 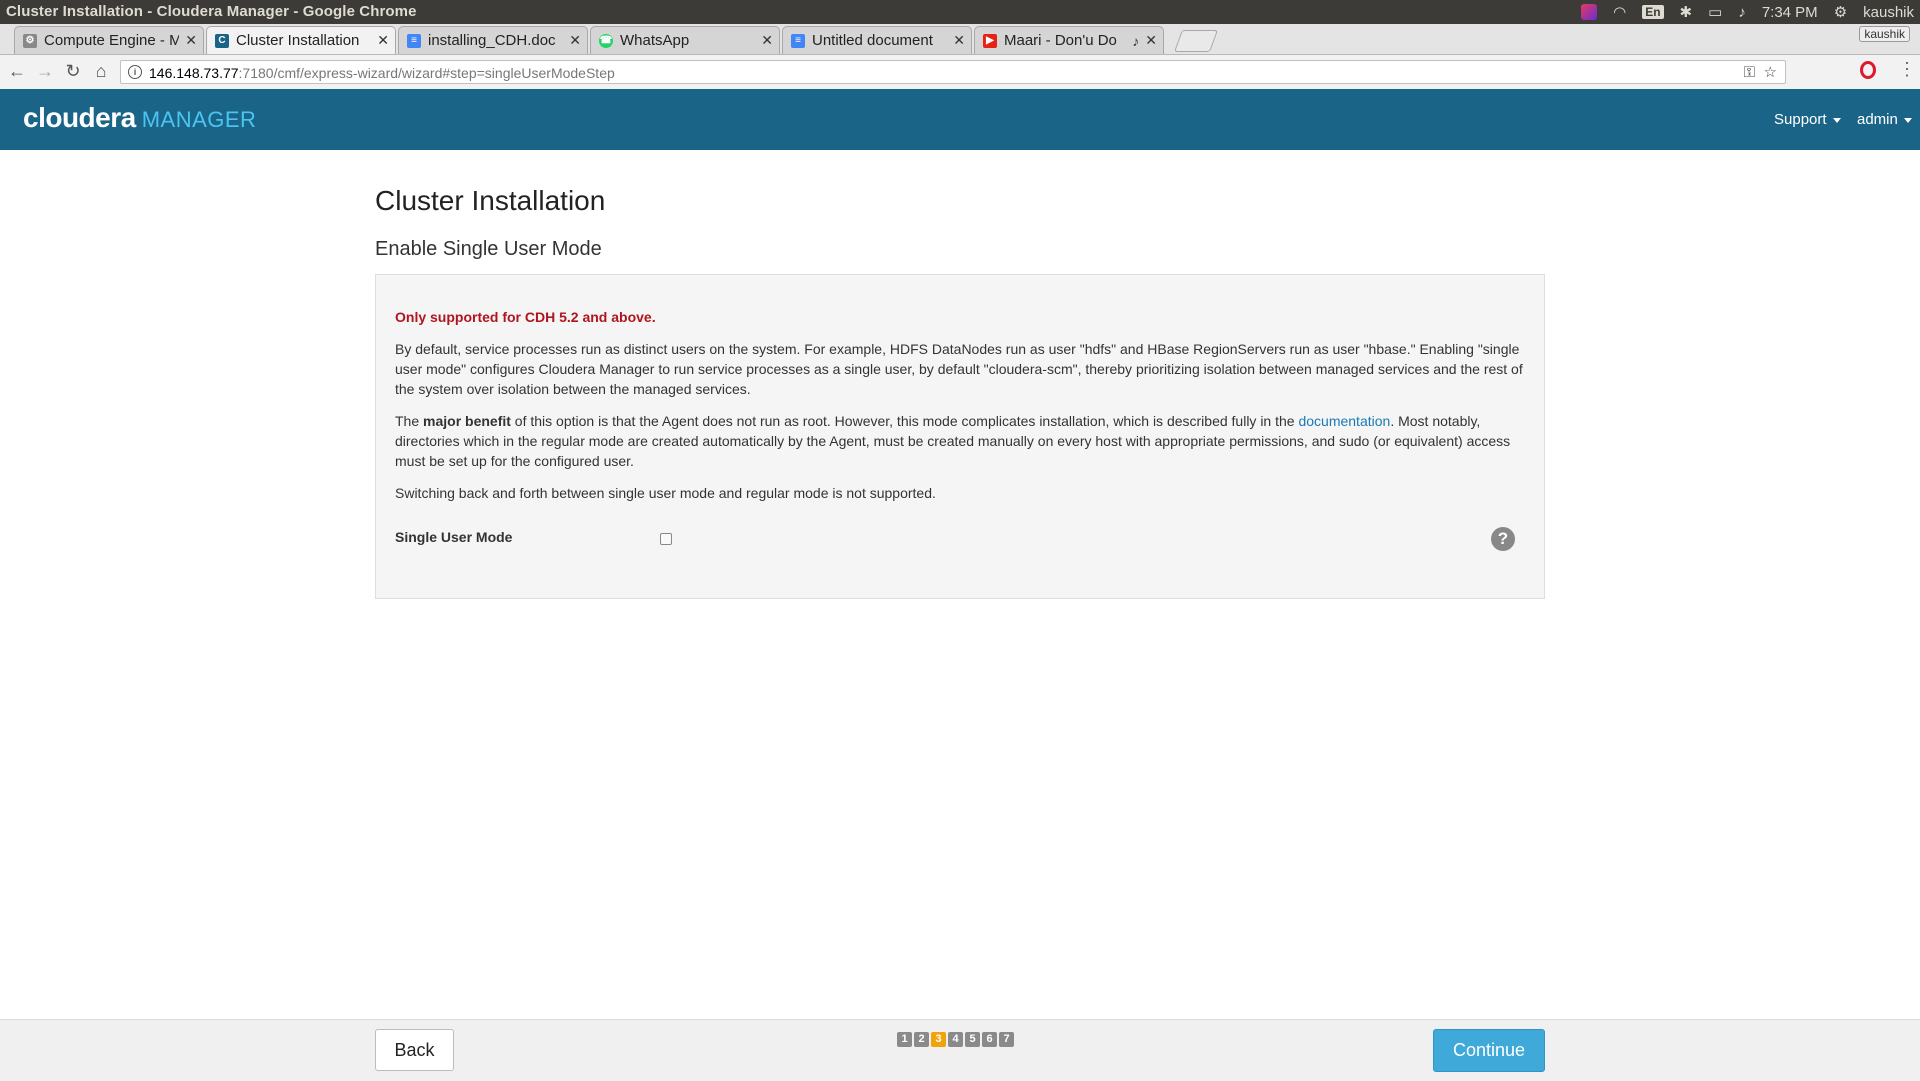 What do you see at coordinates (199, 119) in the screenshot?
I see `logo-sub: MANAGER` at bounding box center [199, 119].